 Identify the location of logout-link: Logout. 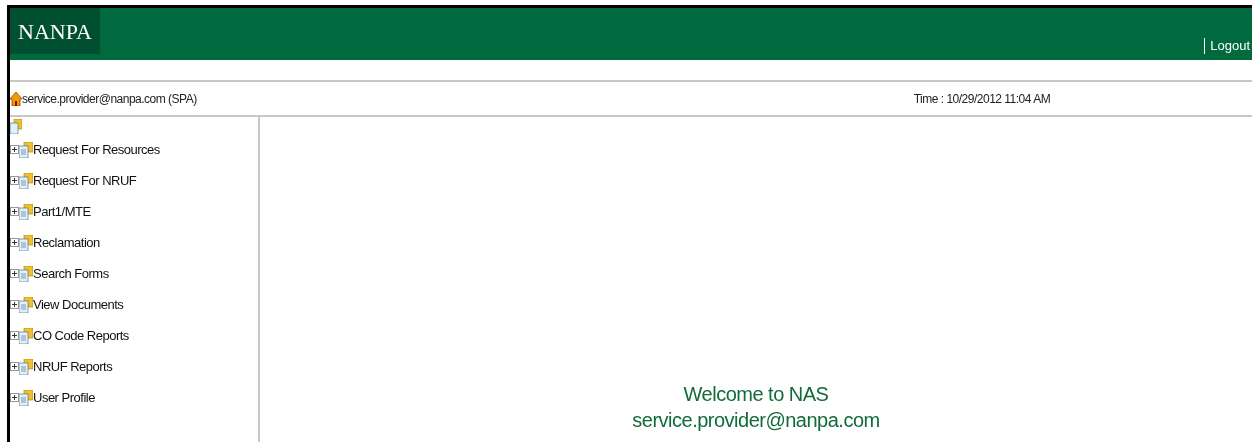
(1228, 46).